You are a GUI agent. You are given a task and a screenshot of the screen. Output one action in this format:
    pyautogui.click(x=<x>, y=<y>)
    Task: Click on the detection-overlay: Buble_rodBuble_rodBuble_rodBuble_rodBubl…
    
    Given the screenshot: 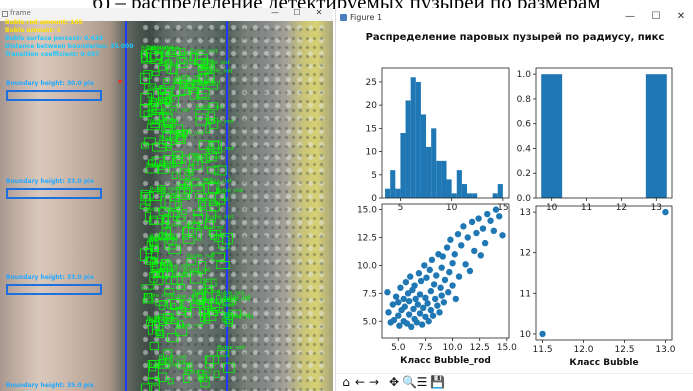 What is the action you would take?
    pyautogui.click(x=196, y=218)
    